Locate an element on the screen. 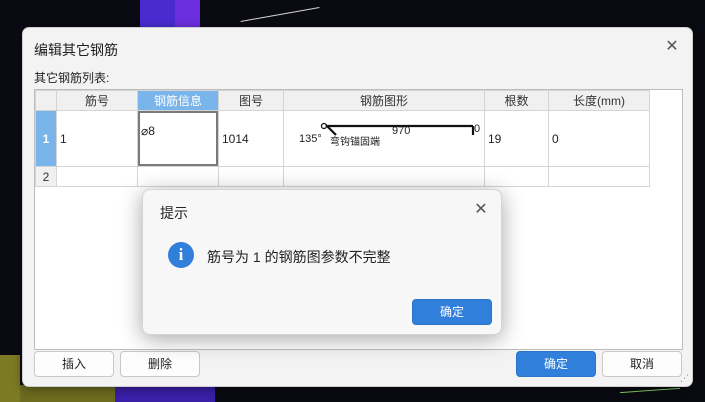 The image size is (705, 402). rebar-shape-svg is located at coordinates (397, 129).